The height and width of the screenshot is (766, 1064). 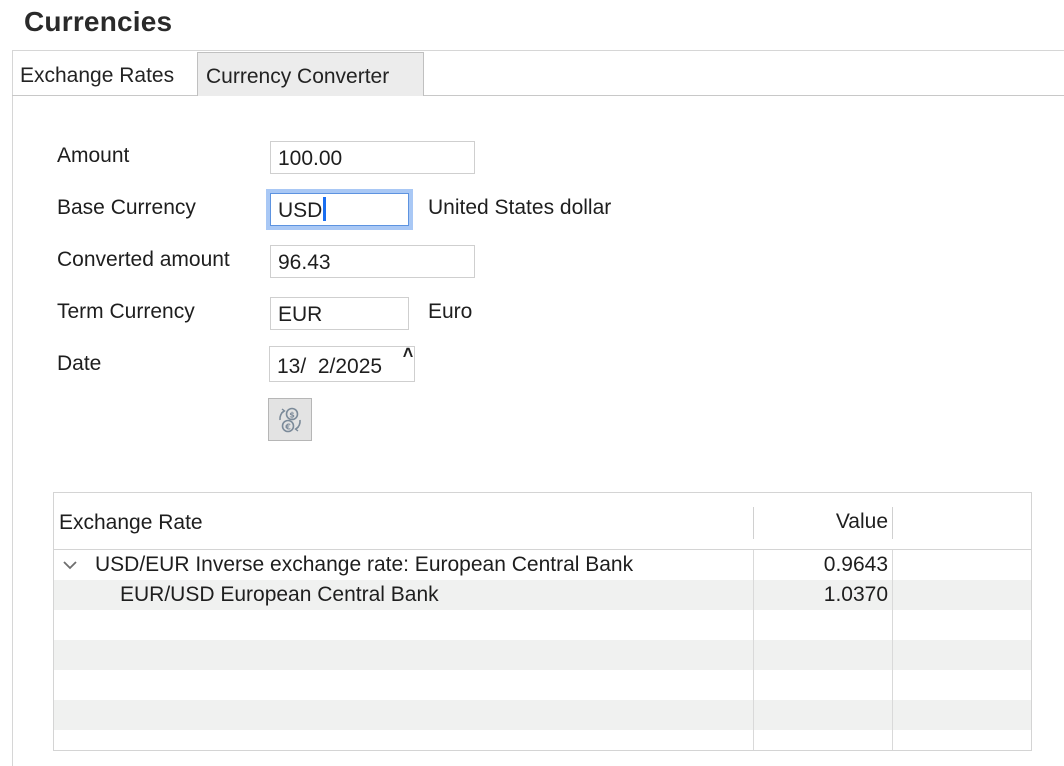 What do you see at coordinates (104, 74) in the screenshot?
I see `tab-exchange-rates: Exchange Rates` at bounding box center [104, 74].